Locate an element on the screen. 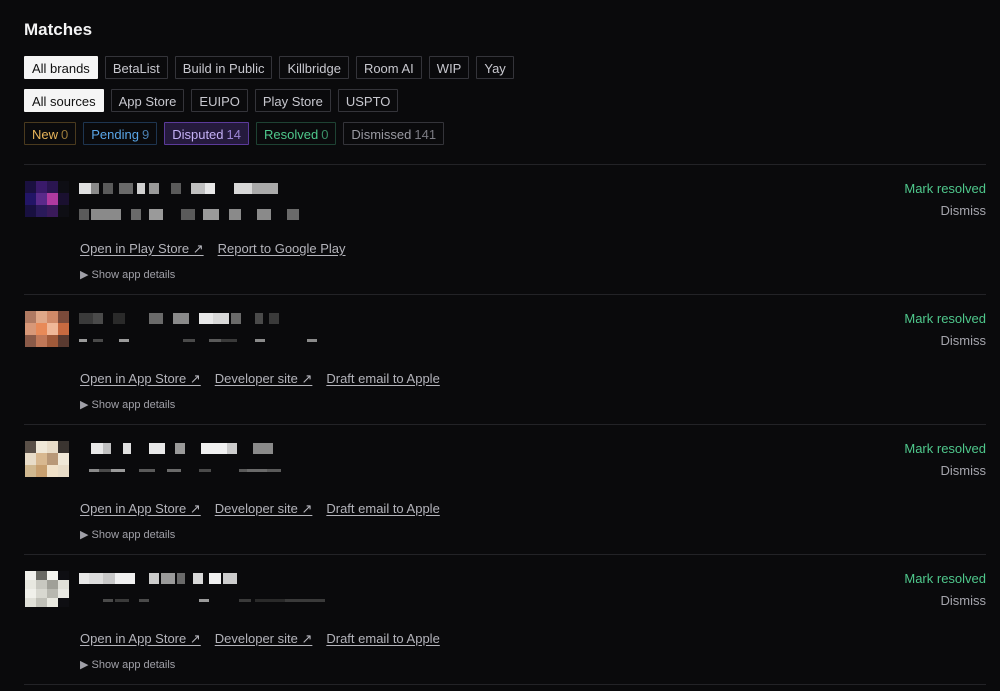 This screenshot has width=1000, height=691. open-in-play-store-link: Open in Play Store ↗ is located at coordinates (142, 249).